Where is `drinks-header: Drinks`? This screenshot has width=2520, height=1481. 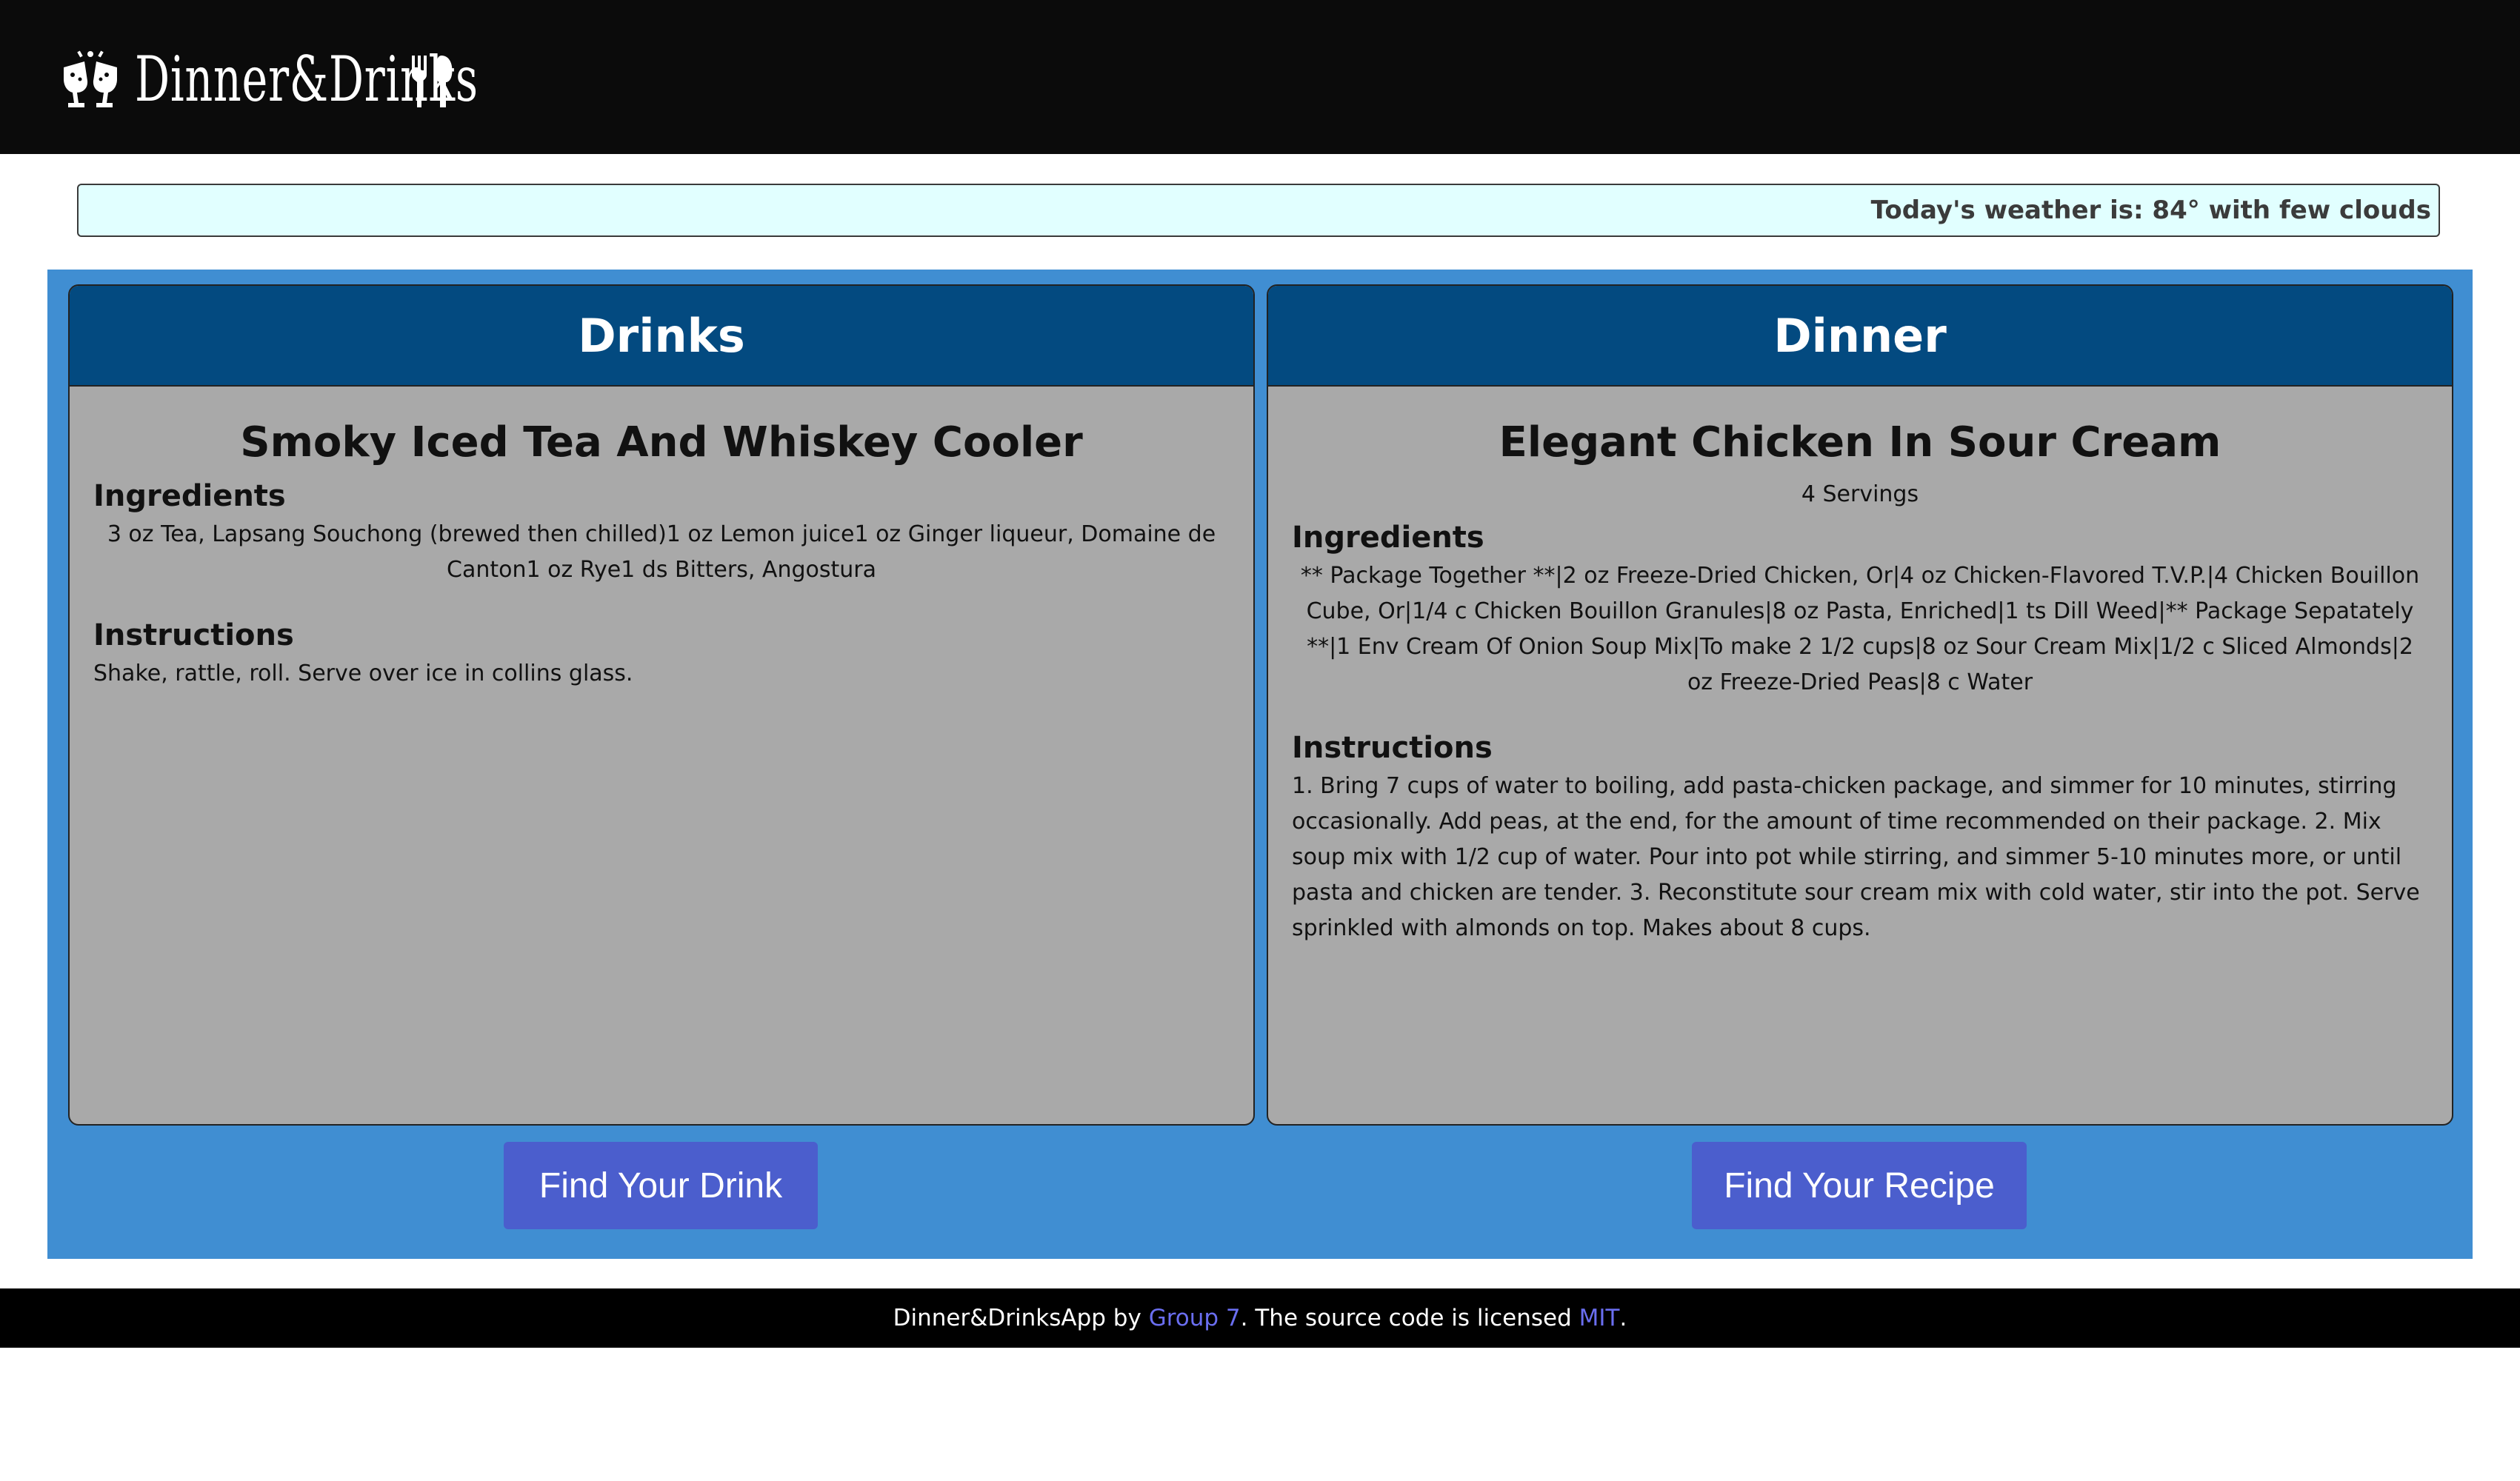 drinks-header: Drinks is located at coordinates (661, 336).